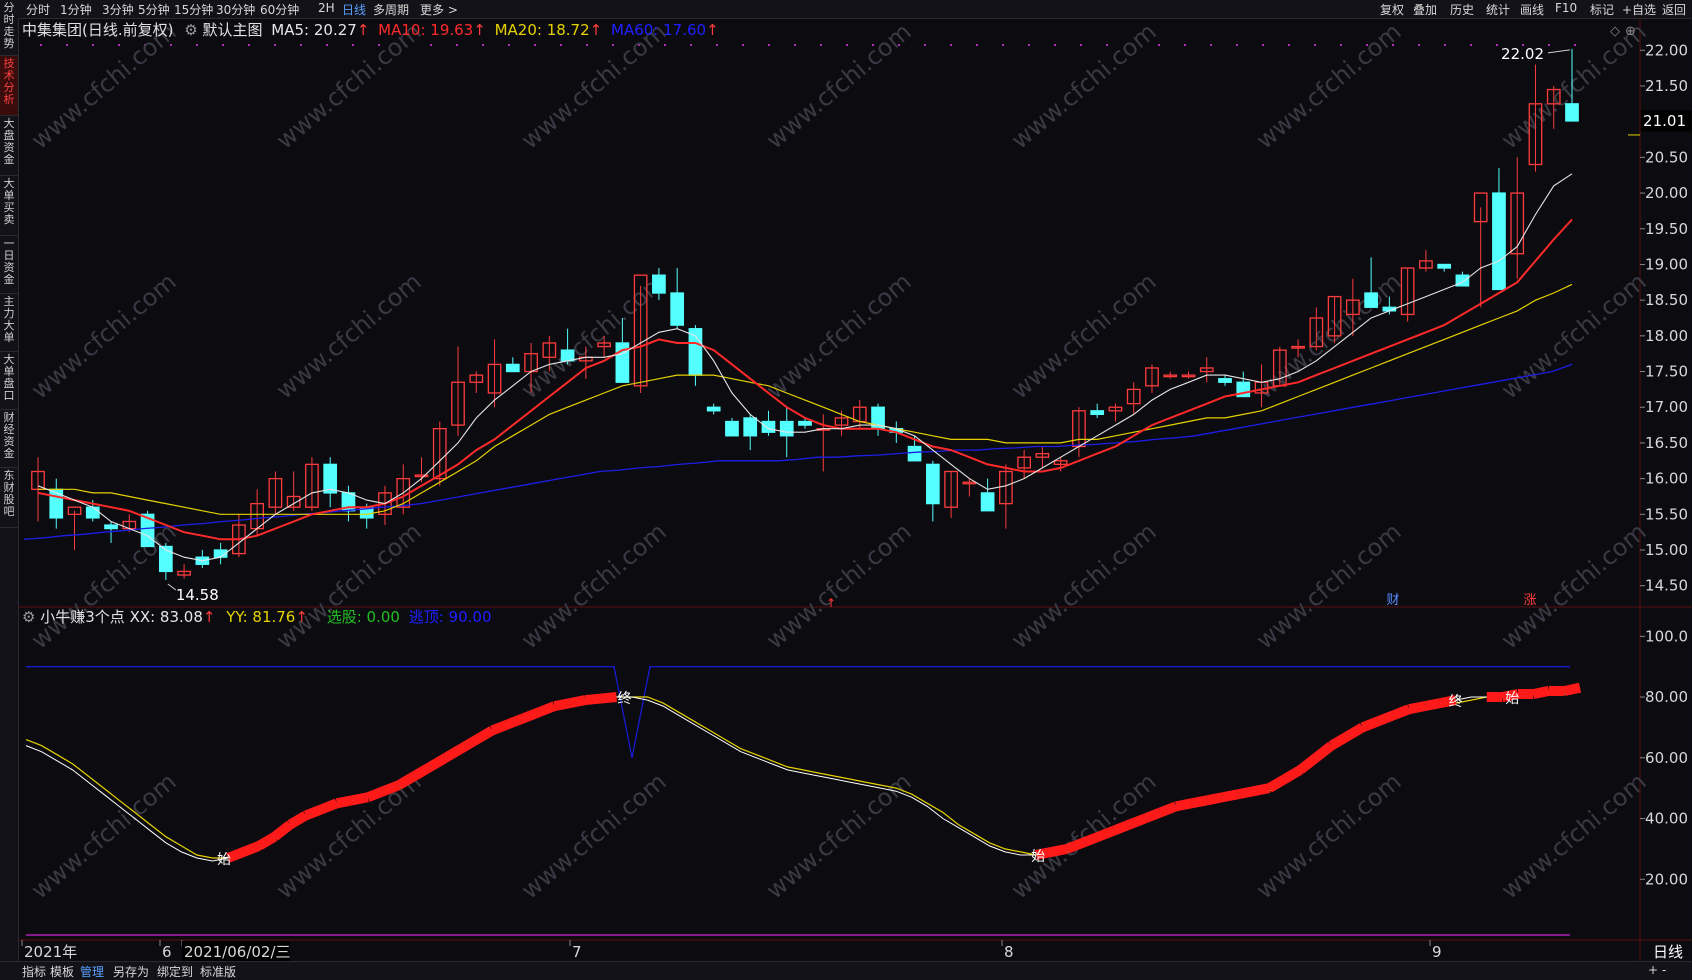  I want to click on bottom-toolbar: 指标 模板 管理 另存为 绑定到 标准版 + -, so click(846, 970).